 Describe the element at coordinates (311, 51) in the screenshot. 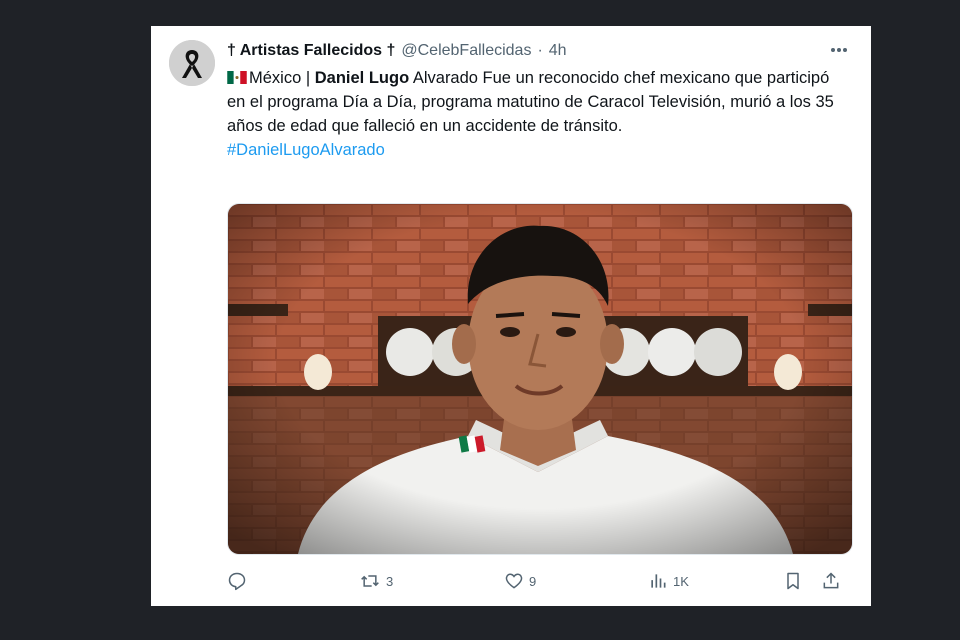

I see `author-name: † Artistas Fallecidos †` at that location.